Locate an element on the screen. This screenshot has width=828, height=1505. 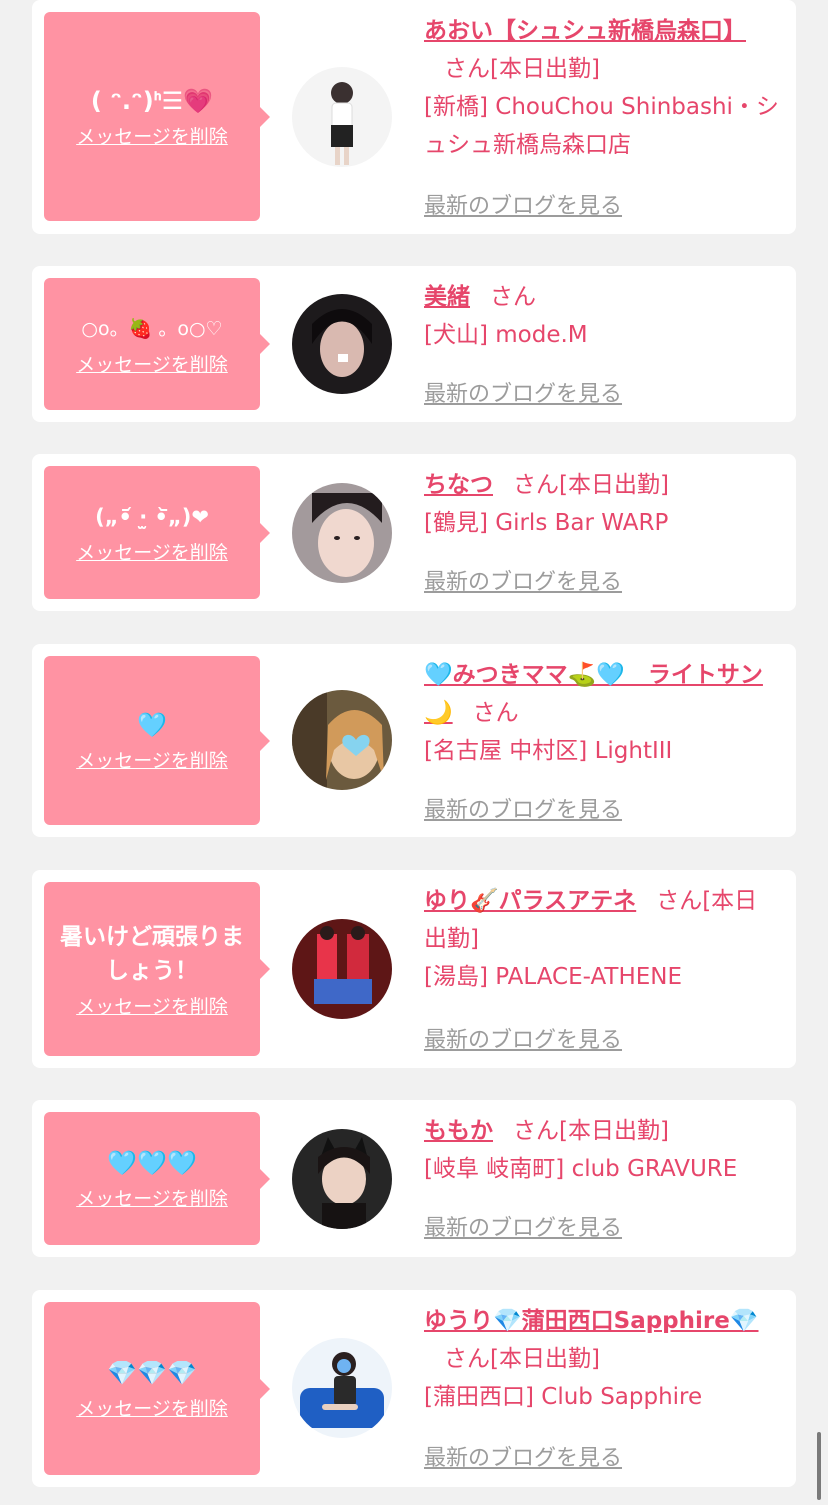
photo-portrait-blue-sofa-icon is located at coordinates (342, 1388).